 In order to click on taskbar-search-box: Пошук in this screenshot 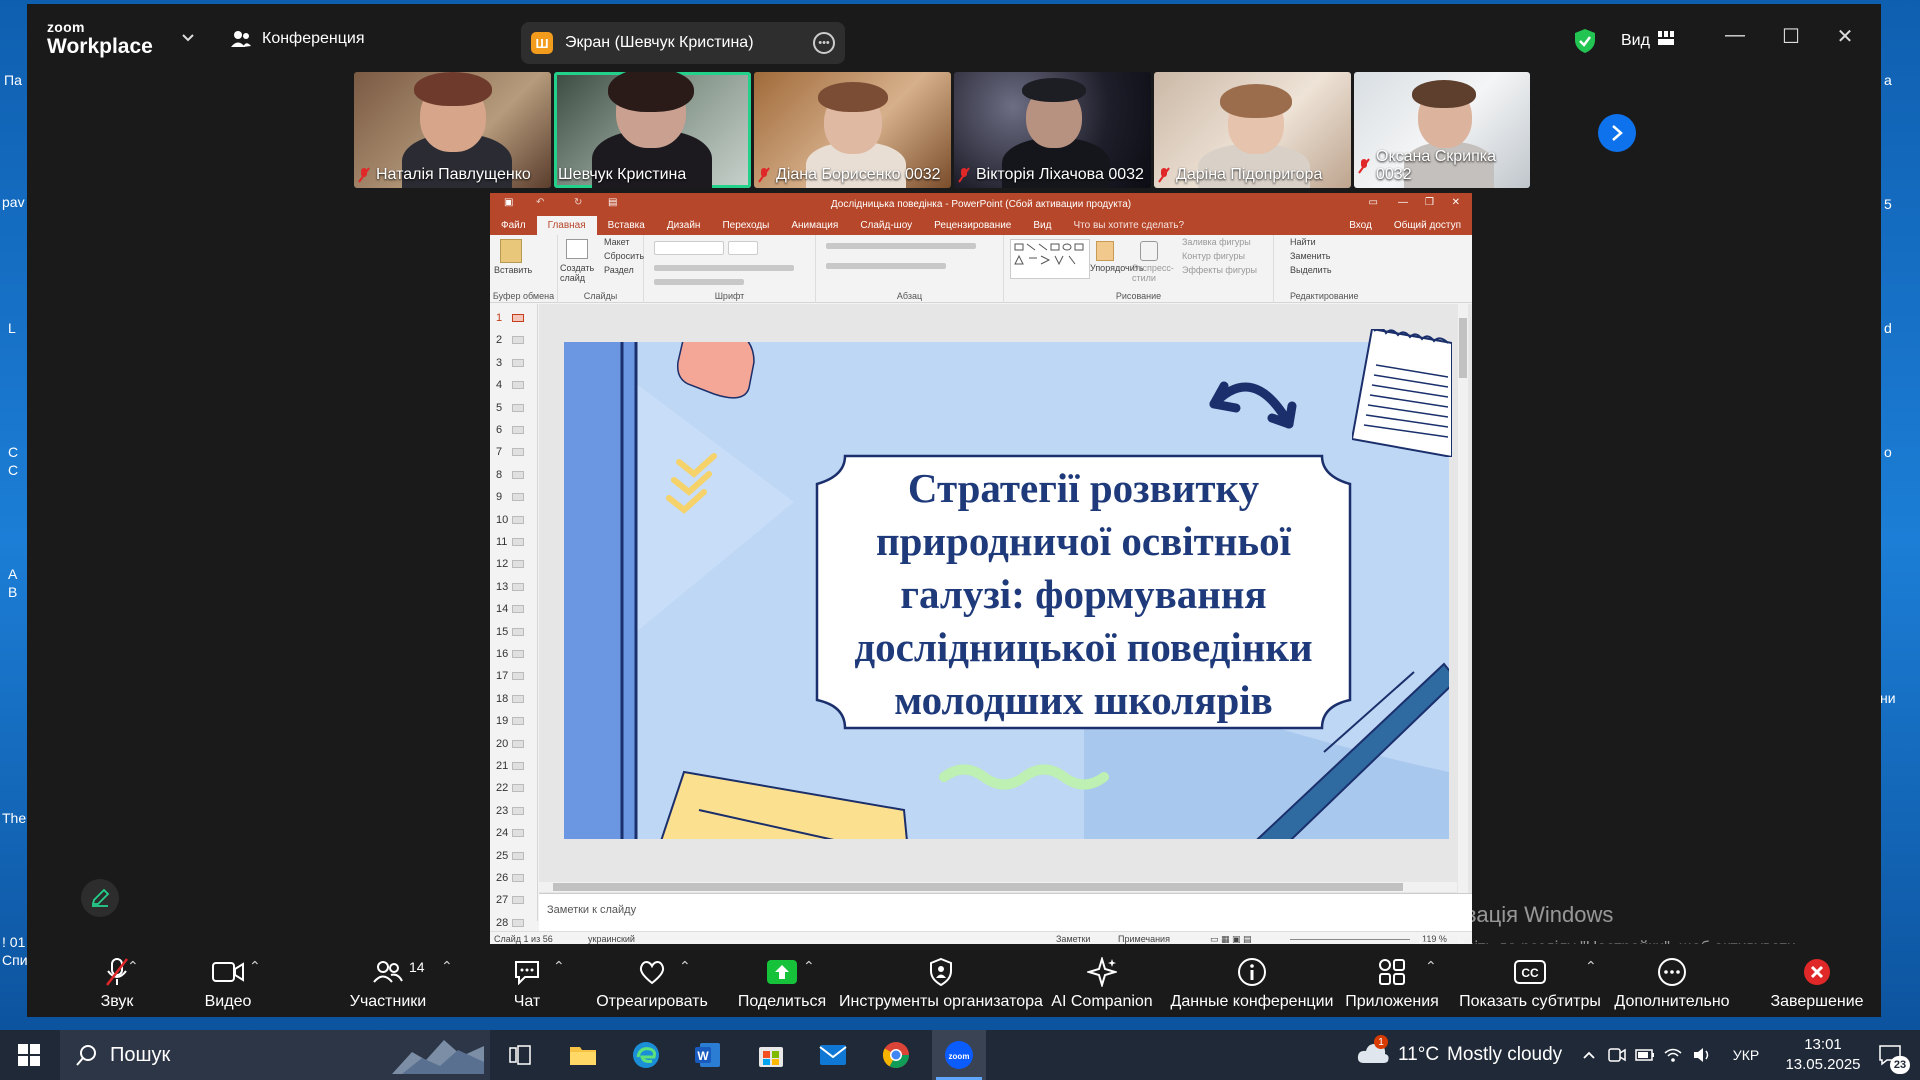, I will do `click(275, 1055)`.